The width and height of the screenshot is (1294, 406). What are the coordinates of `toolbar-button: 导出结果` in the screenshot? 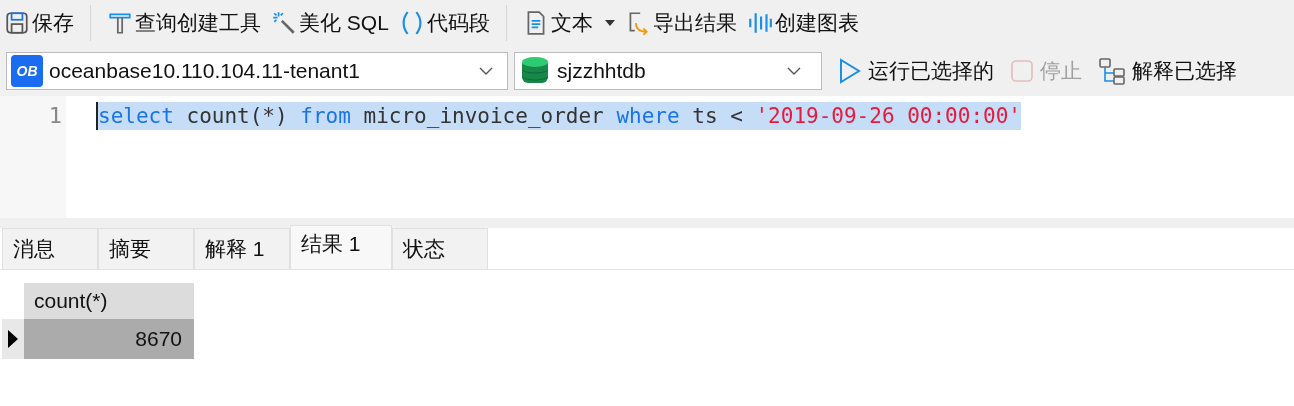 It's located at (680, 23).